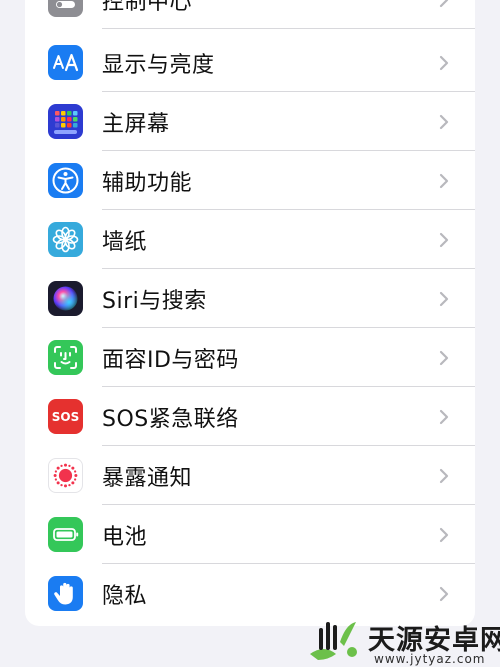 This screenshot has height=667, width=500. I want to click on watermark: 天源安卓网 www.jytyaz.com, so click(399, 639).